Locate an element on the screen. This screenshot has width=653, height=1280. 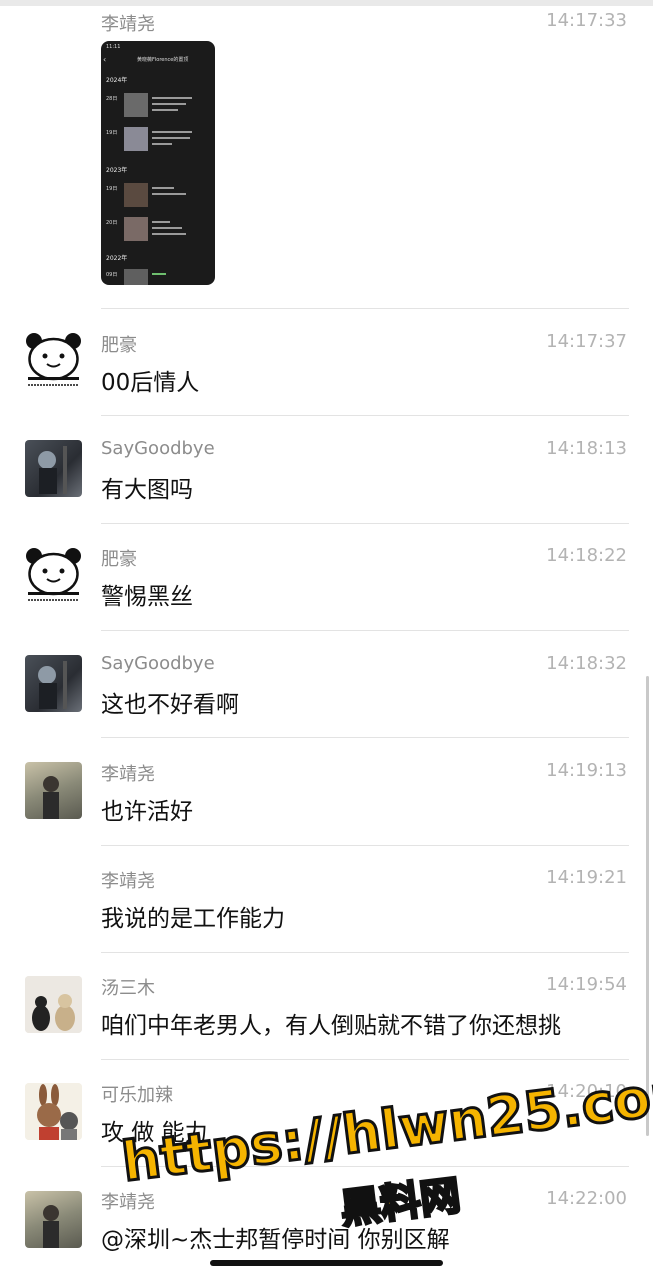
message-text: 也许活好 is located at coordinates (147, 812).